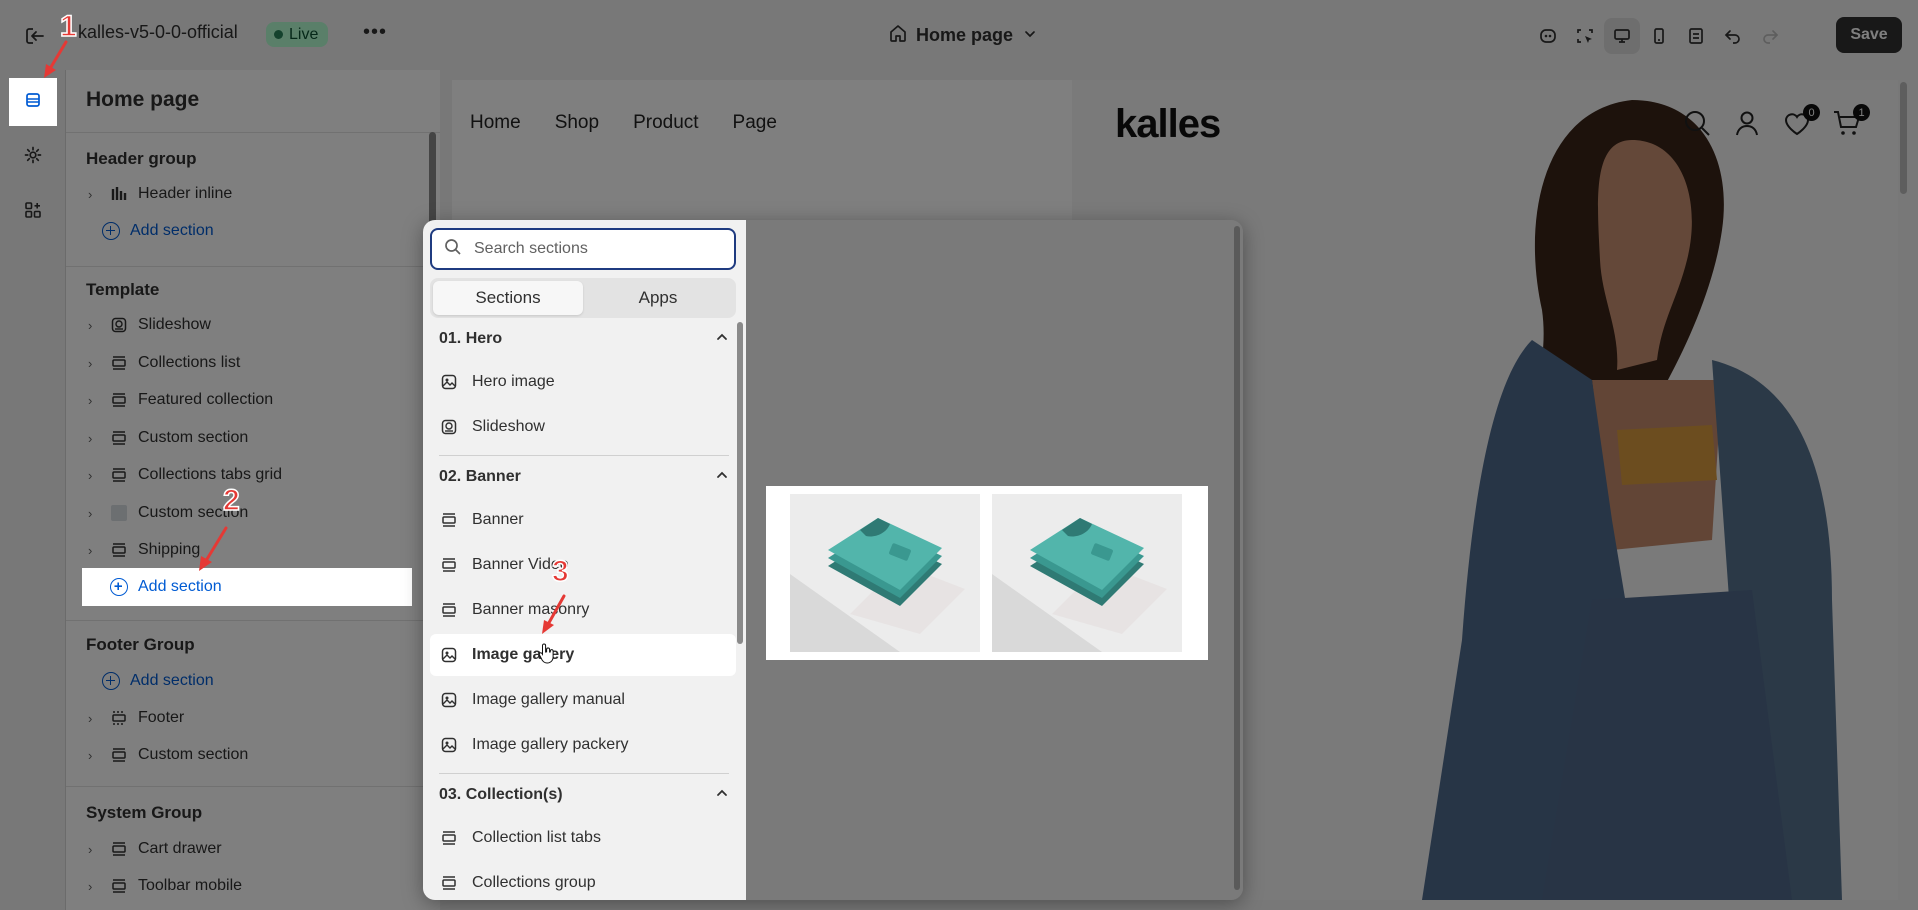  I want to click on category-hero: 01. Hero, so click(584, 339).